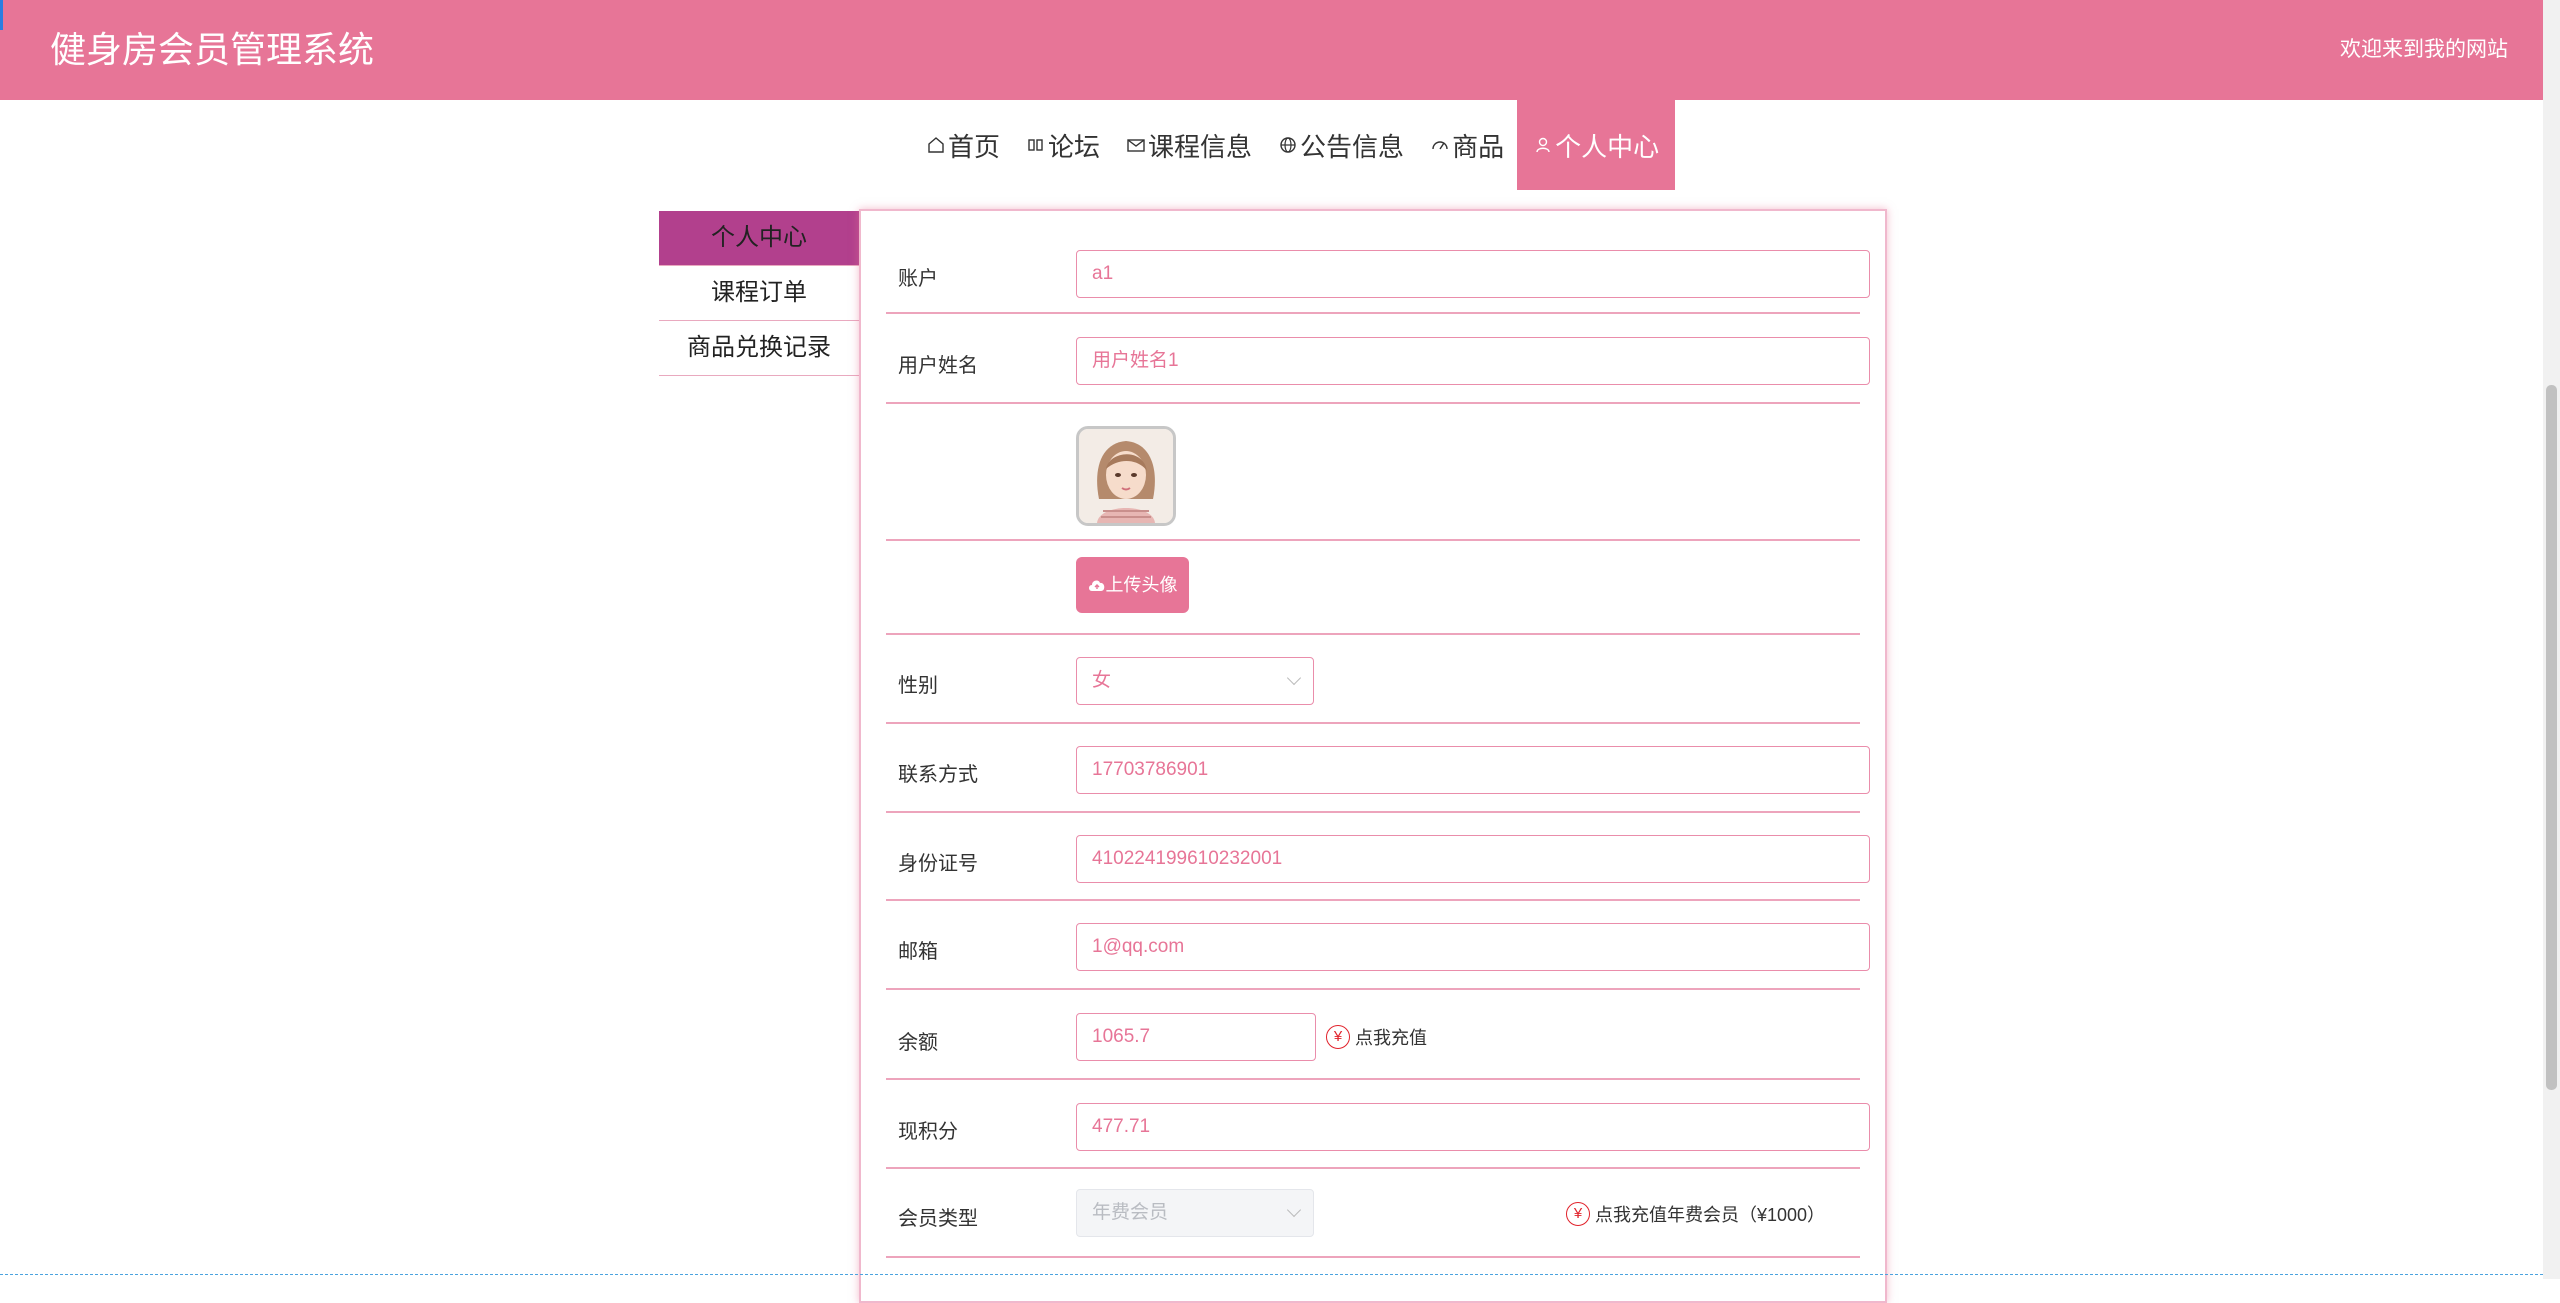 This screenshot has height=1303, width=2560. I want to click on field-label: 性别, so click(918, 686).